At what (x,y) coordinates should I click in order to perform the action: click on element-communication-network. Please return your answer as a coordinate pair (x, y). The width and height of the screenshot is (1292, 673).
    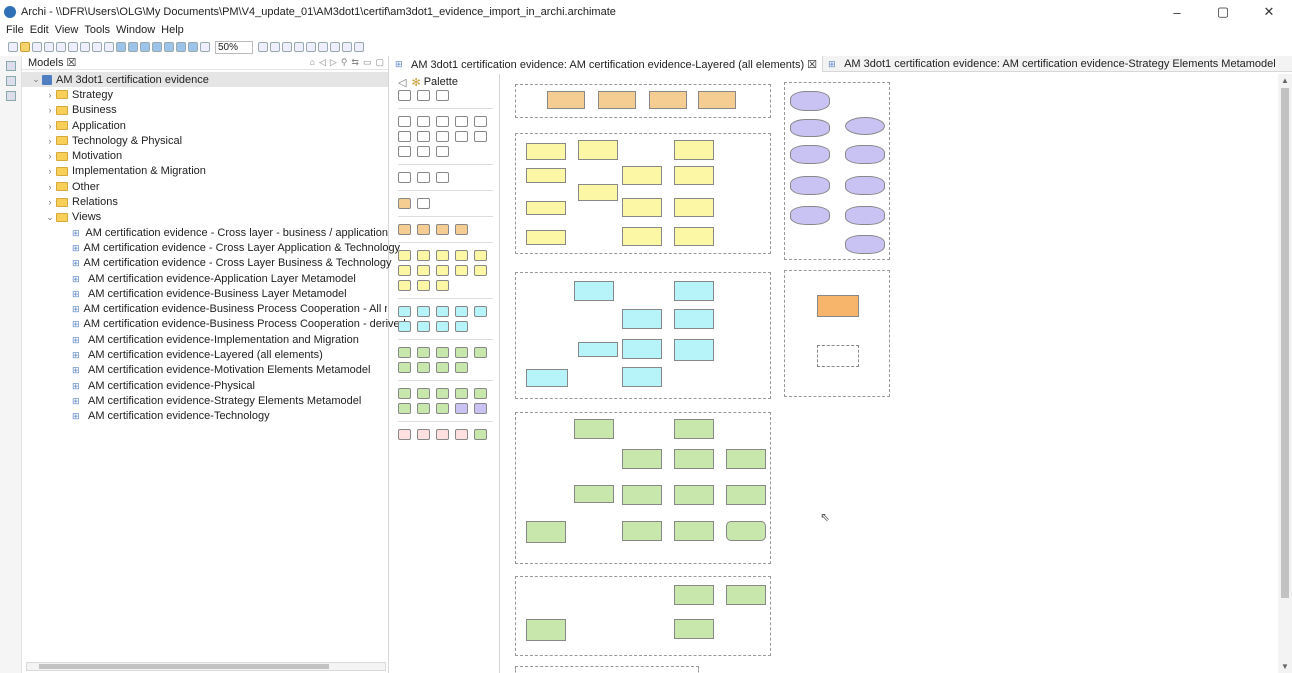
    Looking at the image, I should click on (746, 495).